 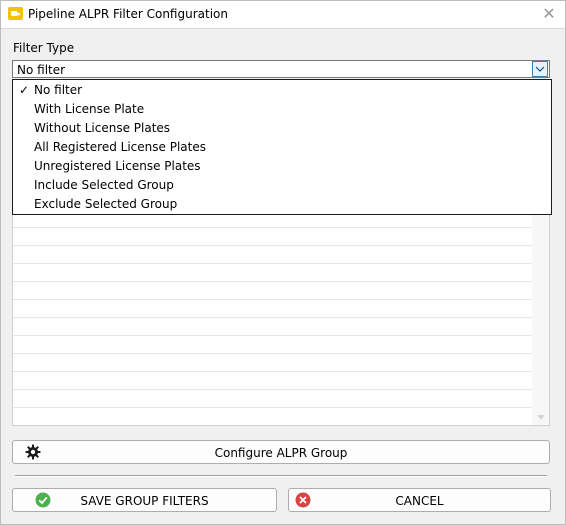 What do you see at coordinates (89, 109) in the screenshot?
I see `option-label: With License Plate` at bounding box center [89, 109].